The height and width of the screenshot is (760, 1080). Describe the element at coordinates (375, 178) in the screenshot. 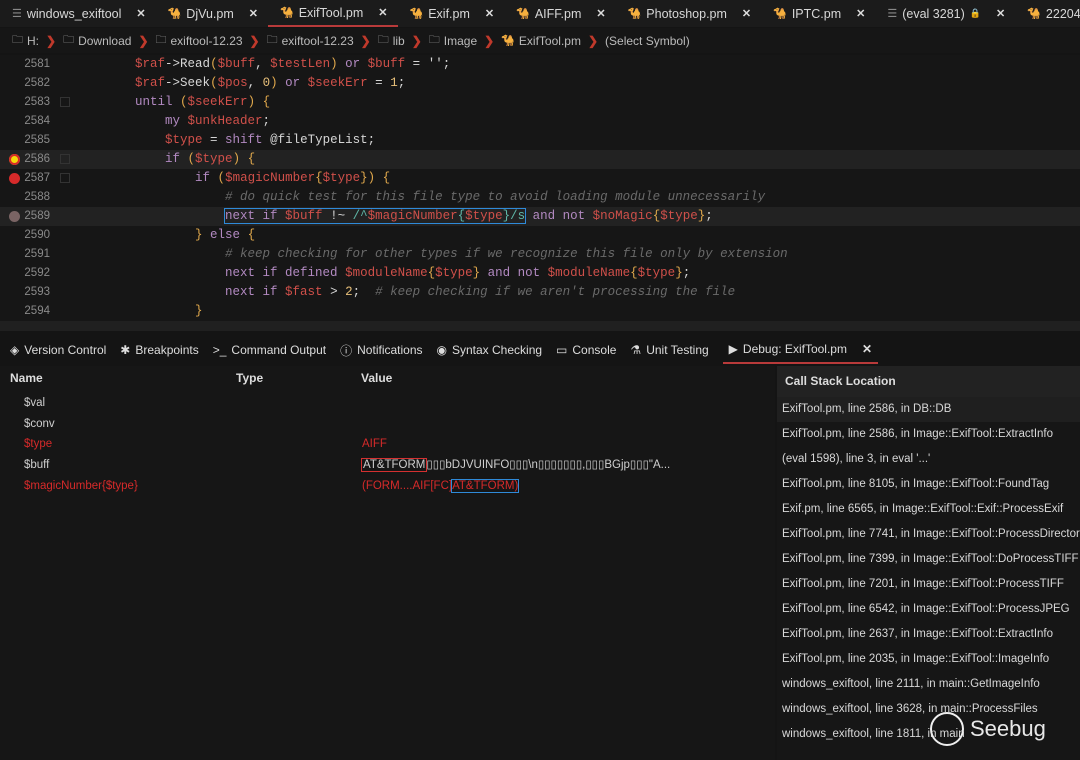

I see `code-token: )` at that location.